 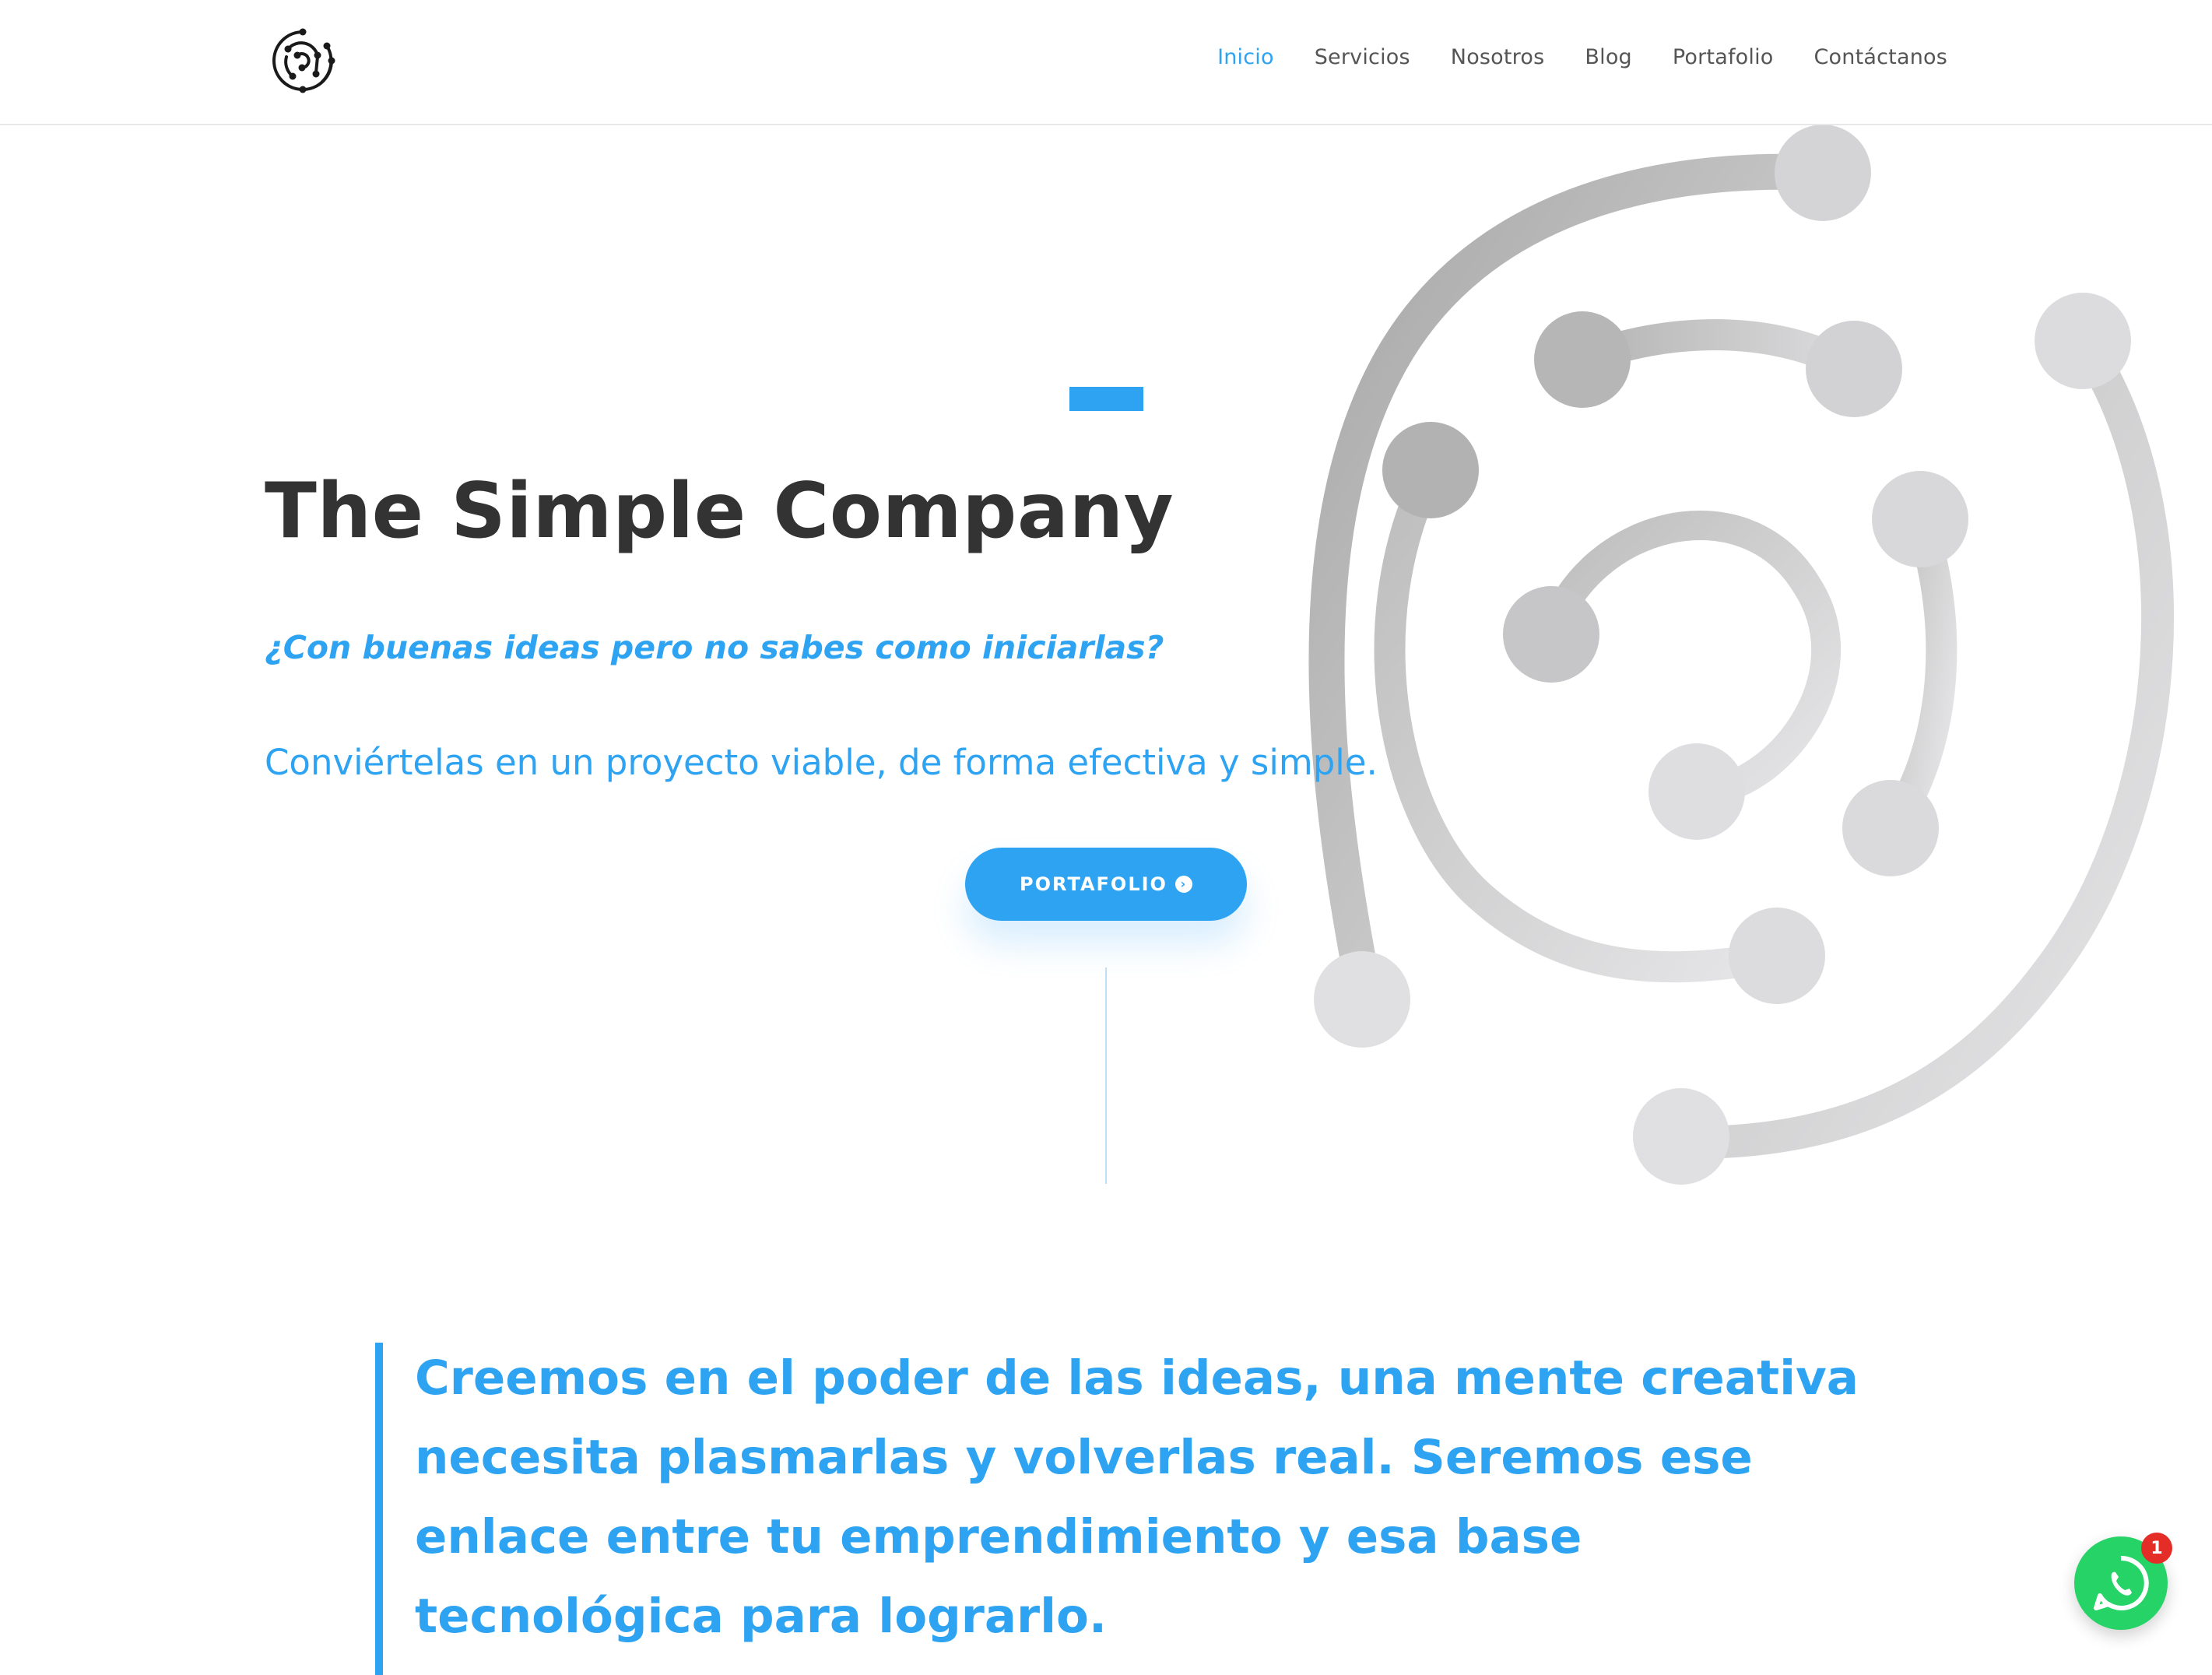 I want to click on quote-accent-bar, so click(x=379, y=1509).